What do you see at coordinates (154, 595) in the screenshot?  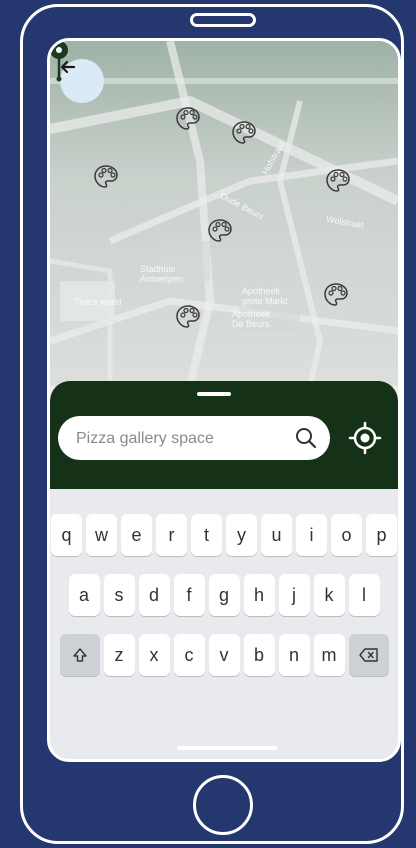 I see `key-d: d` at bounding box center [154, 595].